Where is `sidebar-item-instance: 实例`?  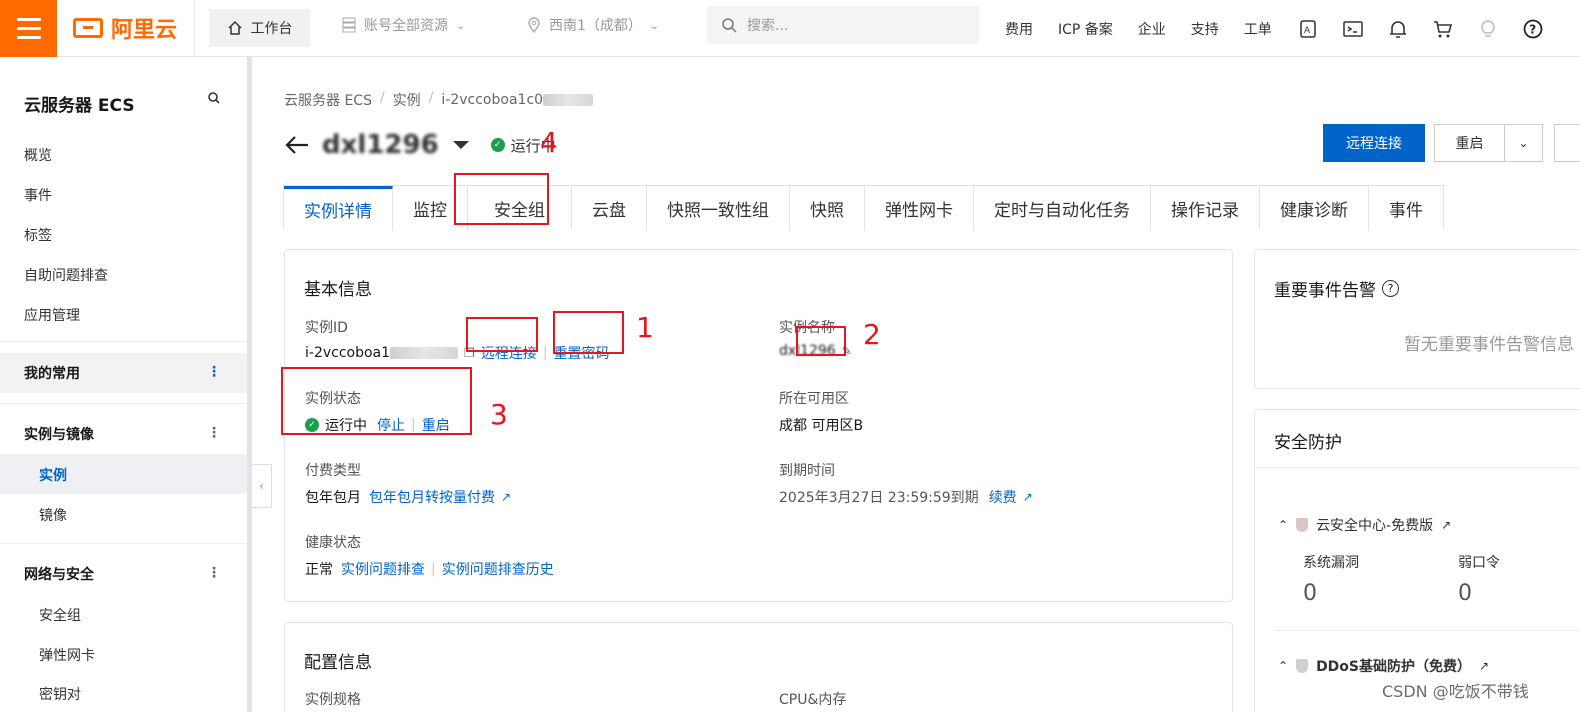 sidebar-item-instance: 实例 is located at coordinates (53, 475).